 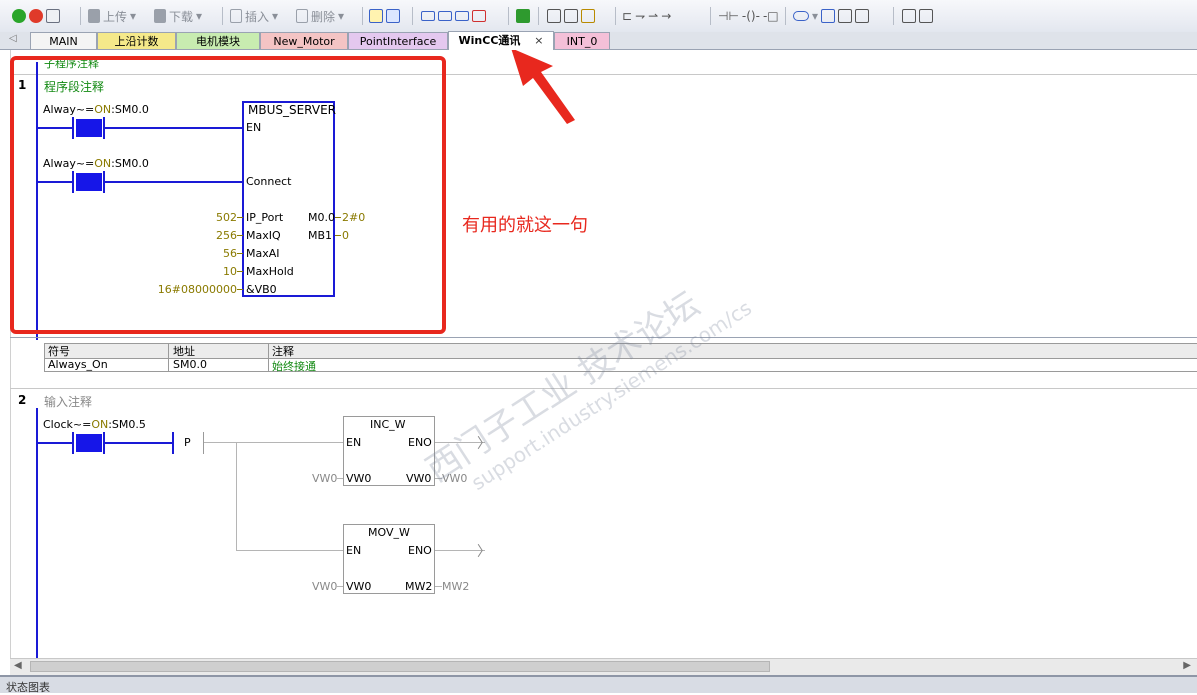 What do you see at coordinates (801, 16) in the screenshot?
I see `comment-icon` at bounding box center [801, 16].